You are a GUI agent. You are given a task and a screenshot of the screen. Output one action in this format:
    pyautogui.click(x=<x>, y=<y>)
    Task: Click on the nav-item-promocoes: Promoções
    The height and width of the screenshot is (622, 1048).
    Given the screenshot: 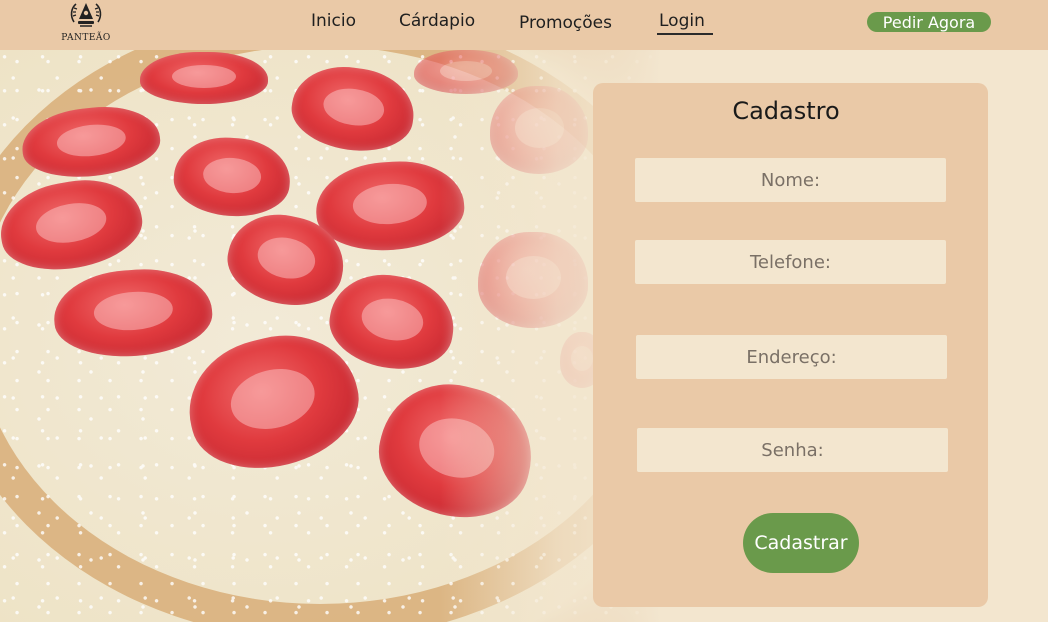 What is the action you would take?
    pyautogui.click(x=565, y=23)
    